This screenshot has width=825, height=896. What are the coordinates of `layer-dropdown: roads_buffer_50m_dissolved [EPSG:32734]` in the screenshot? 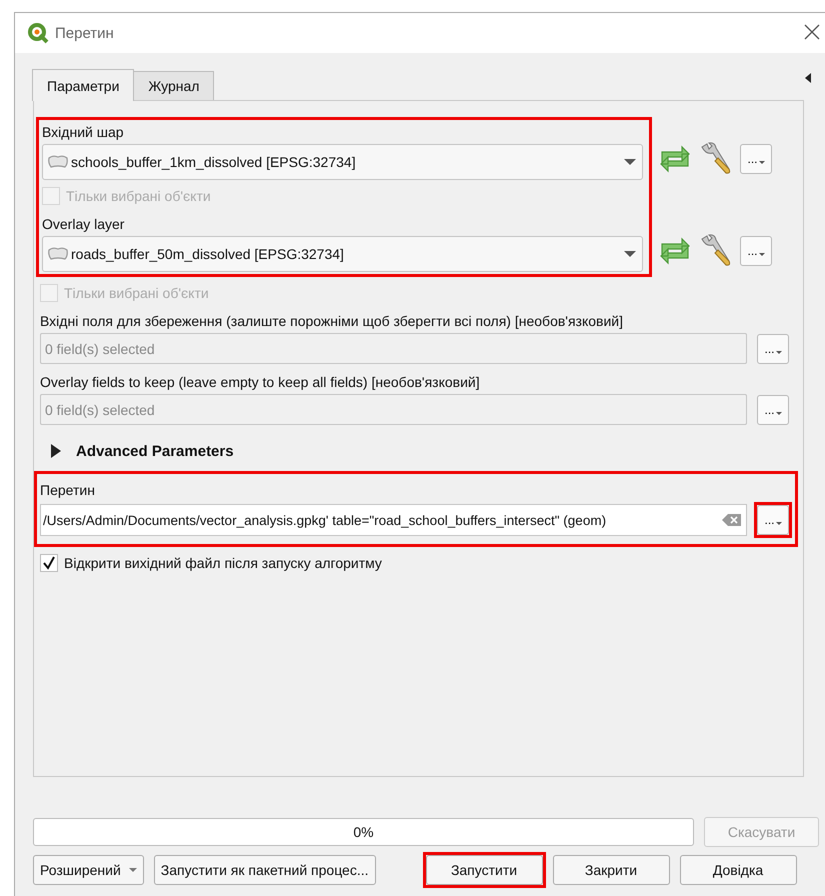 It's located at (342, 254).